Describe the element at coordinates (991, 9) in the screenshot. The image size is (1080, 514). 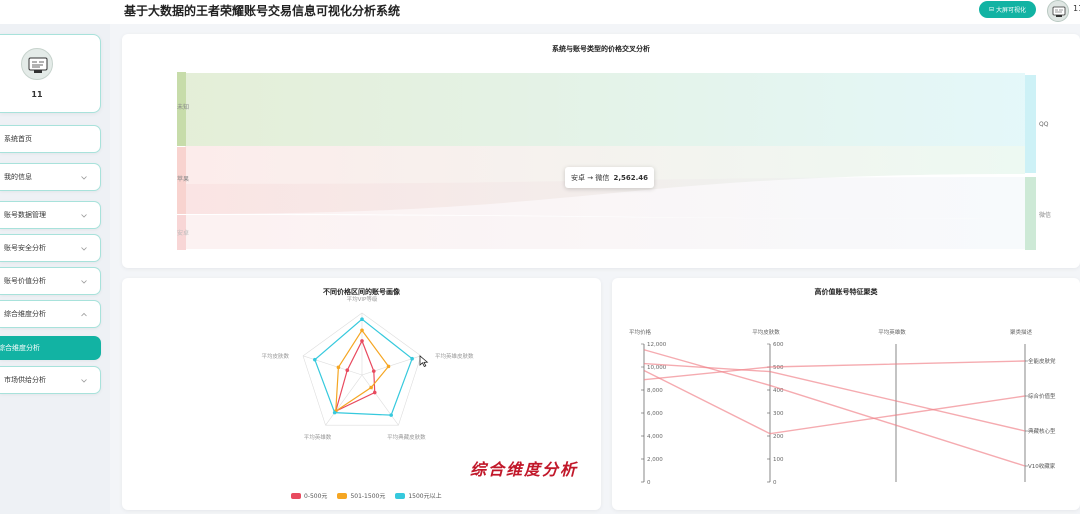
I see `monitor-icon: ⊟` at that location.